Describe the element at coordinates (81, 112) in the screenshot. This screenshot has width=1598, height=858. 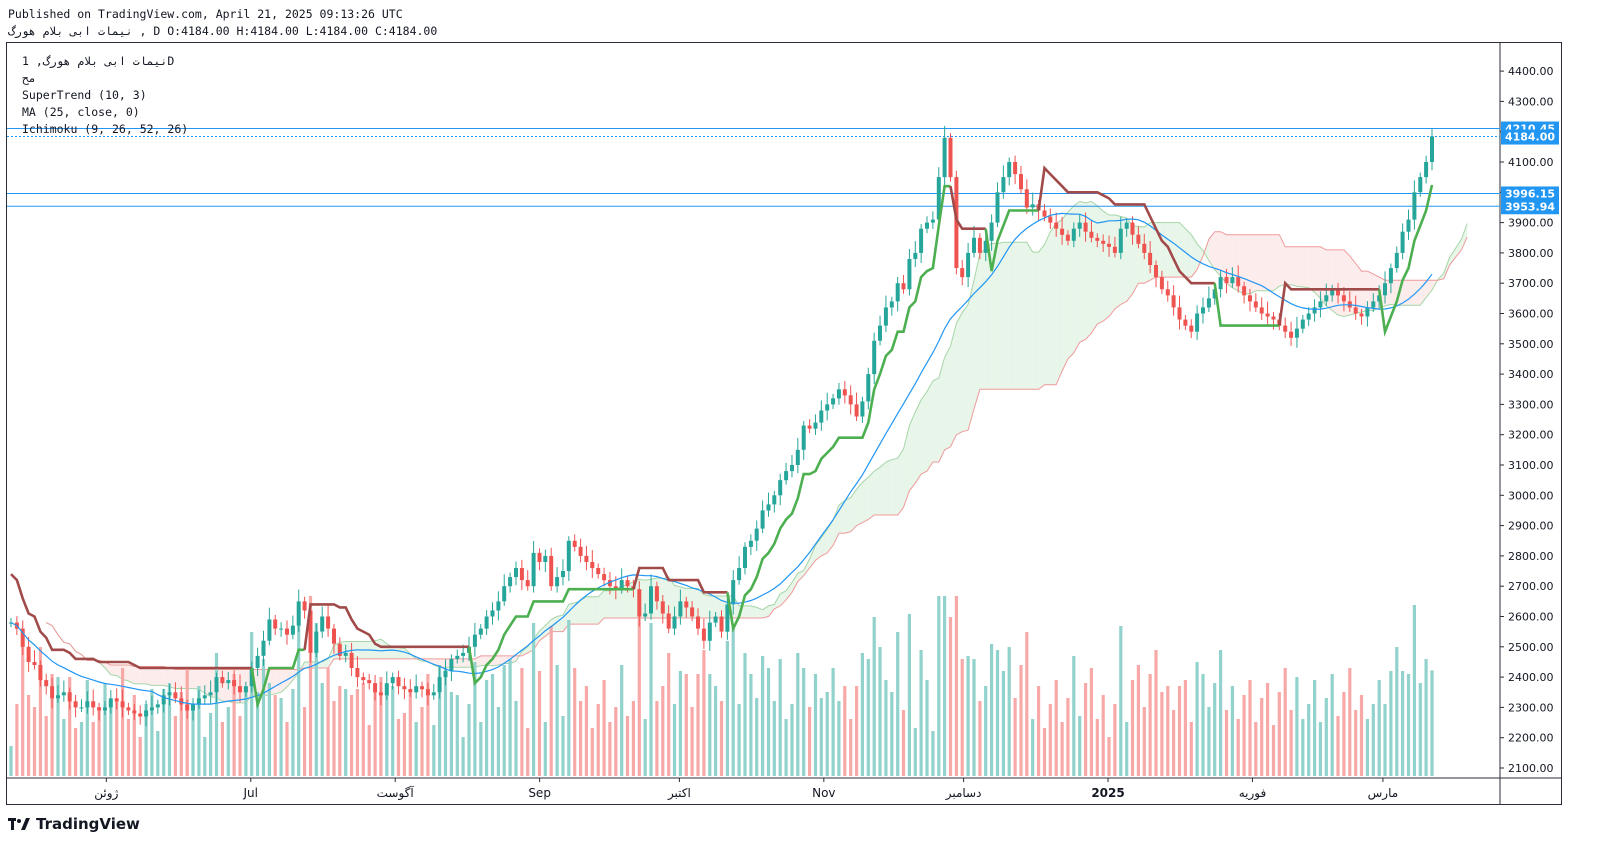
I see `legend-ma: MA (25, close, 0)` at that location.